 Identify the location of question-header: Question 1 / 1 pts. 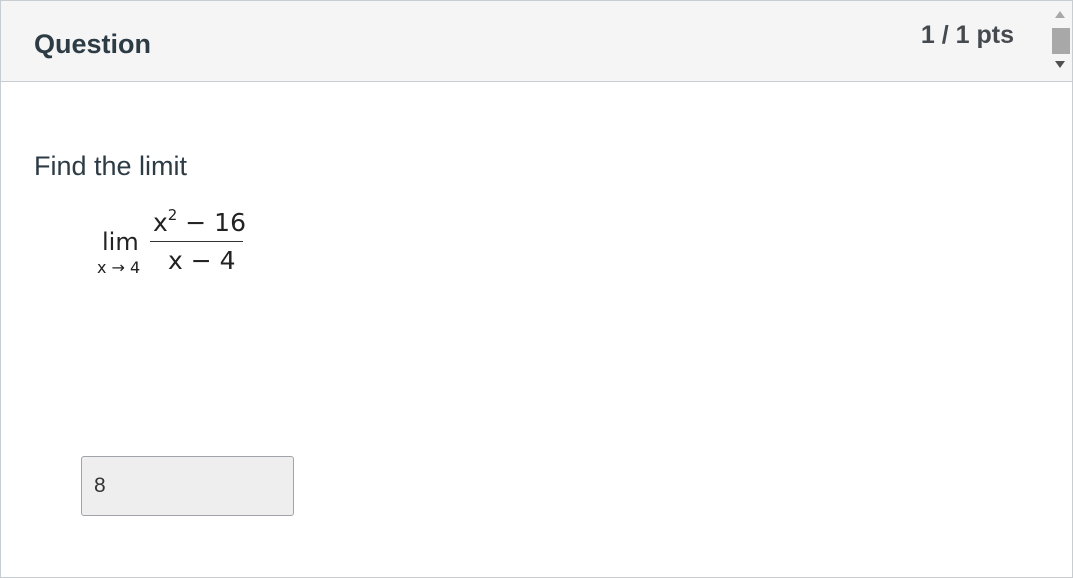
(536, 41).